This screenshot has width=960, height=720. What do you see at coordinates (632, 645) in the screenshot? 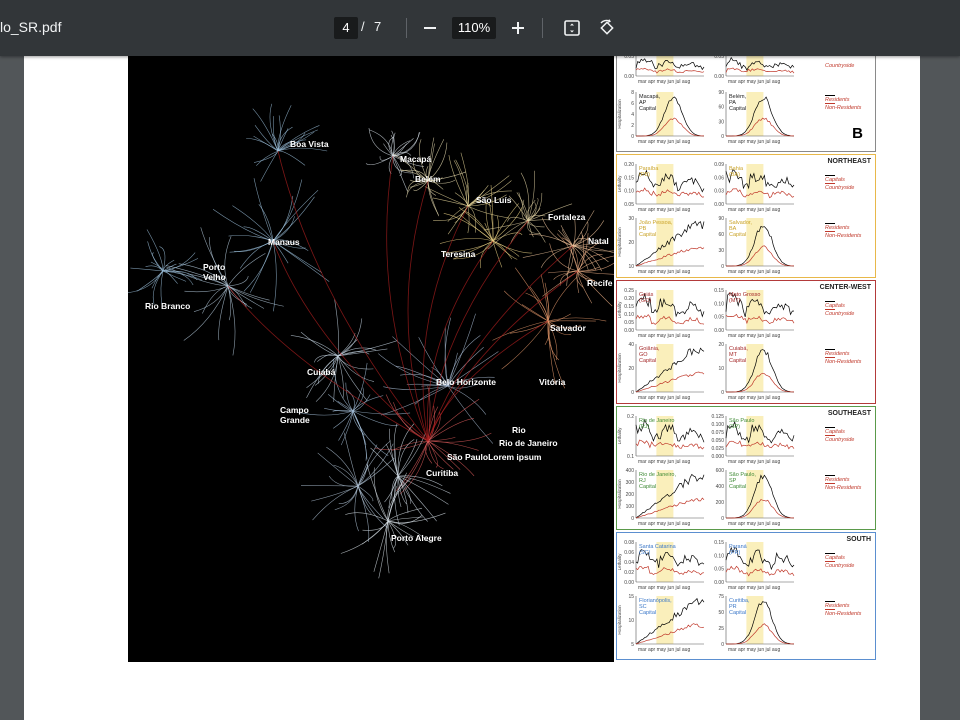
I see `y-tick-label: 5` at bounding box center [632, 645].